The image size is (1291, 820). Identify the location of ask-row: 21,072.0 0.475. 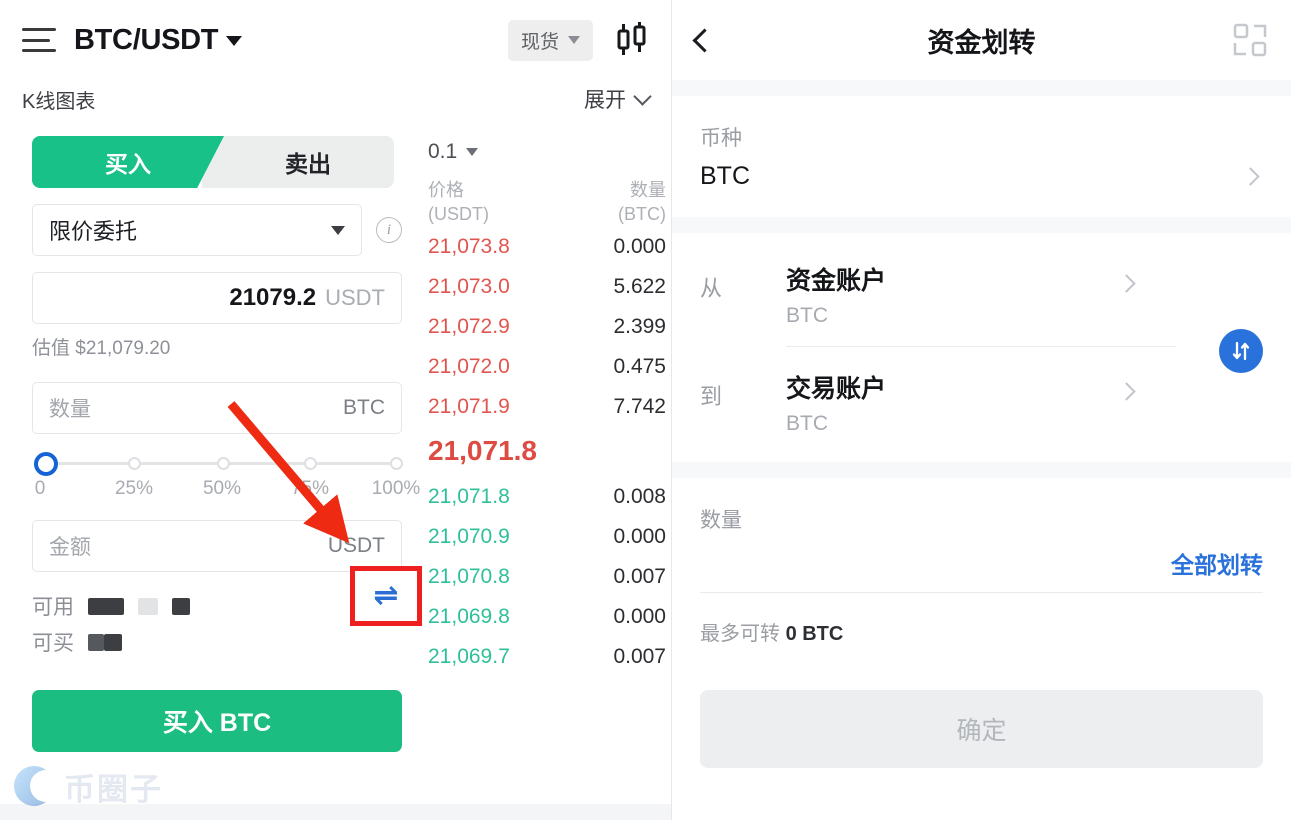
(545, 367).